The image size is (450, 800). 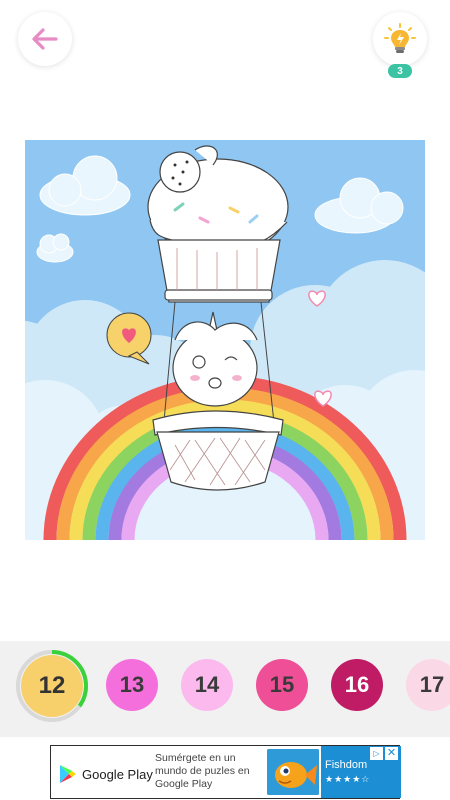 I want to click on back-button, so click(x=45, y=39).